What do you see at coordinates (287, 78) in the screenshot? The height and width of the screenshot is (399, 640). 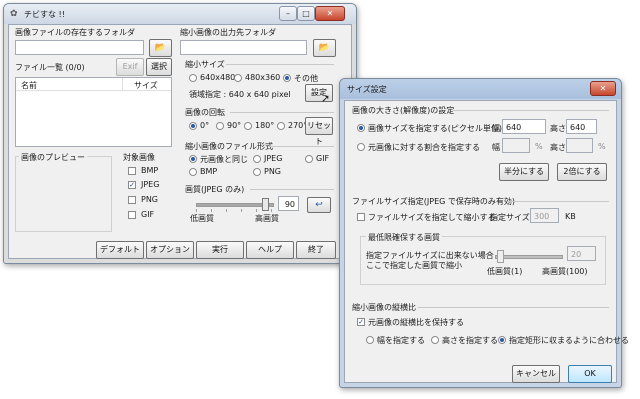 I see `size-other-radio` at bounding box center [287, 78].